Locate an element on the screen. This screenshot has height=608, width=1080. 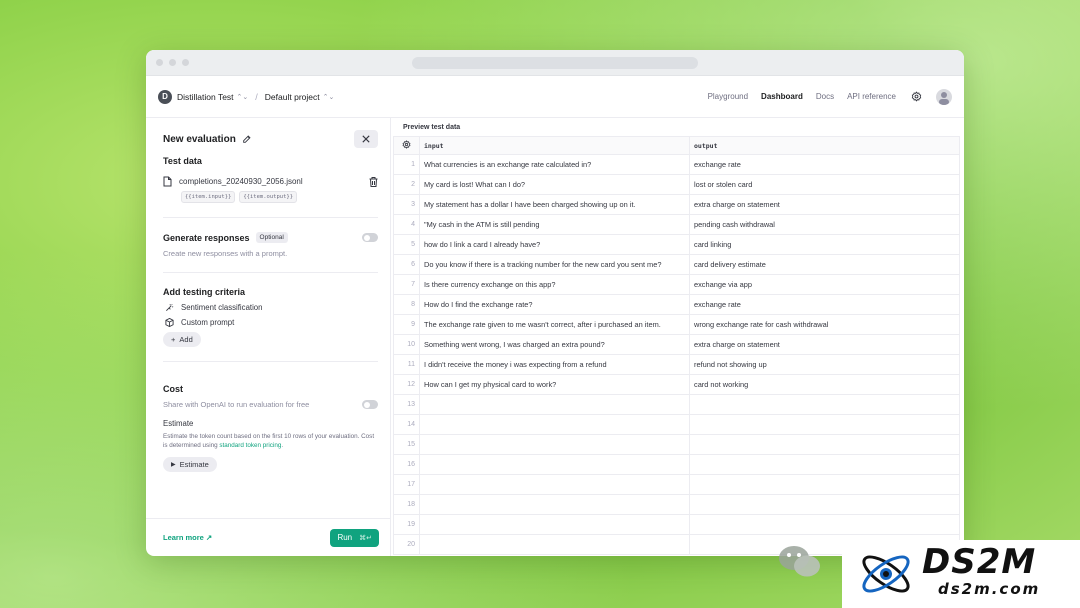
run-button: Run ⌘↵ is located at coordinates (354, 537).